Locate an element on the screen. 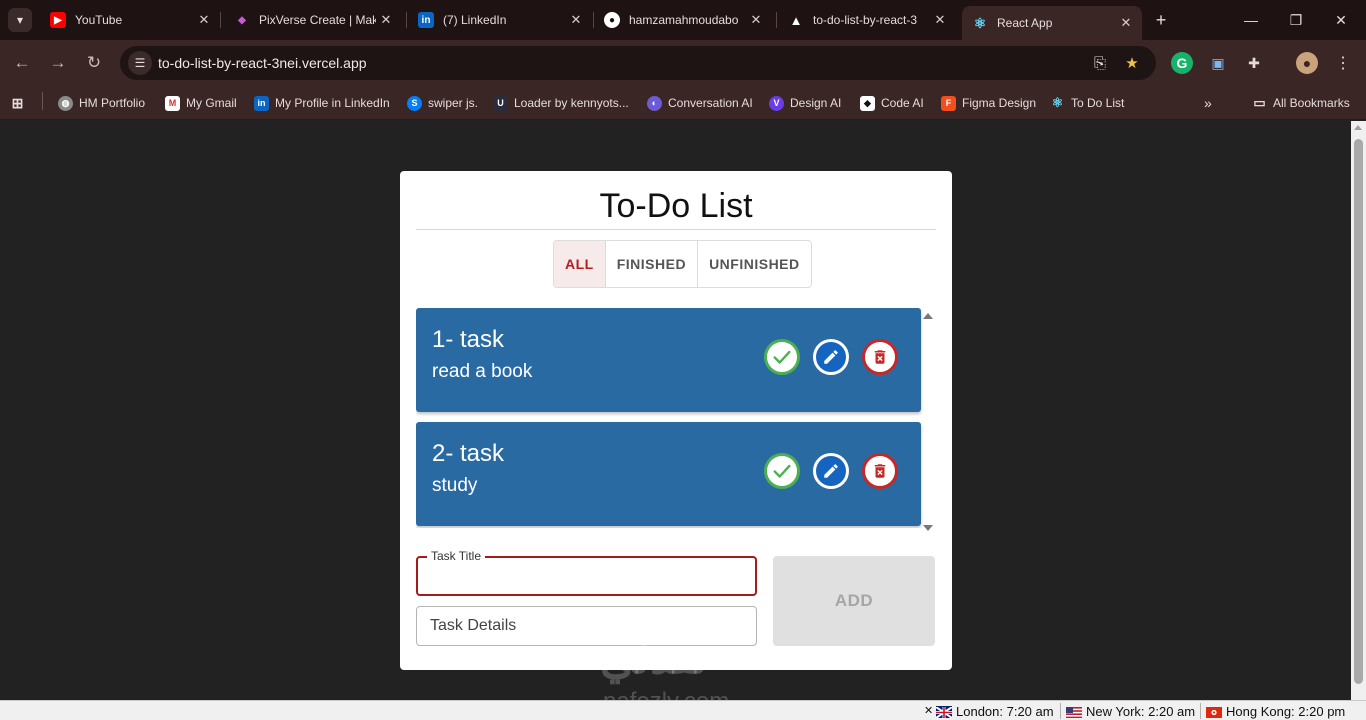  forward-button: → is located at coordinates (58, 63).